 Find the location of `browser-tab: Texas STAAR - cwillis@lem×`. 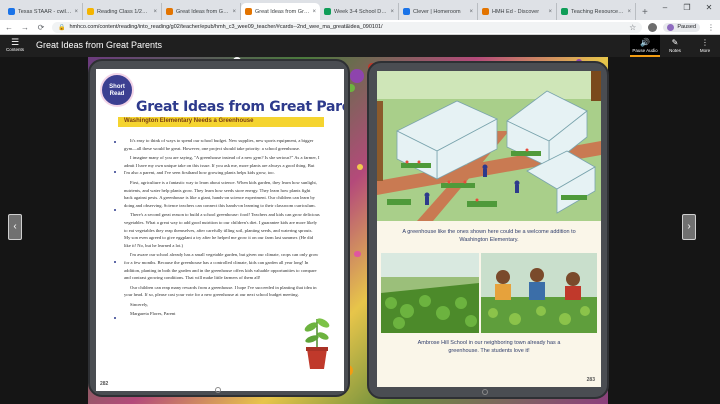

browser-tab: Texas STAAR - cwillis@lem× is located at coordinates (43, 11).